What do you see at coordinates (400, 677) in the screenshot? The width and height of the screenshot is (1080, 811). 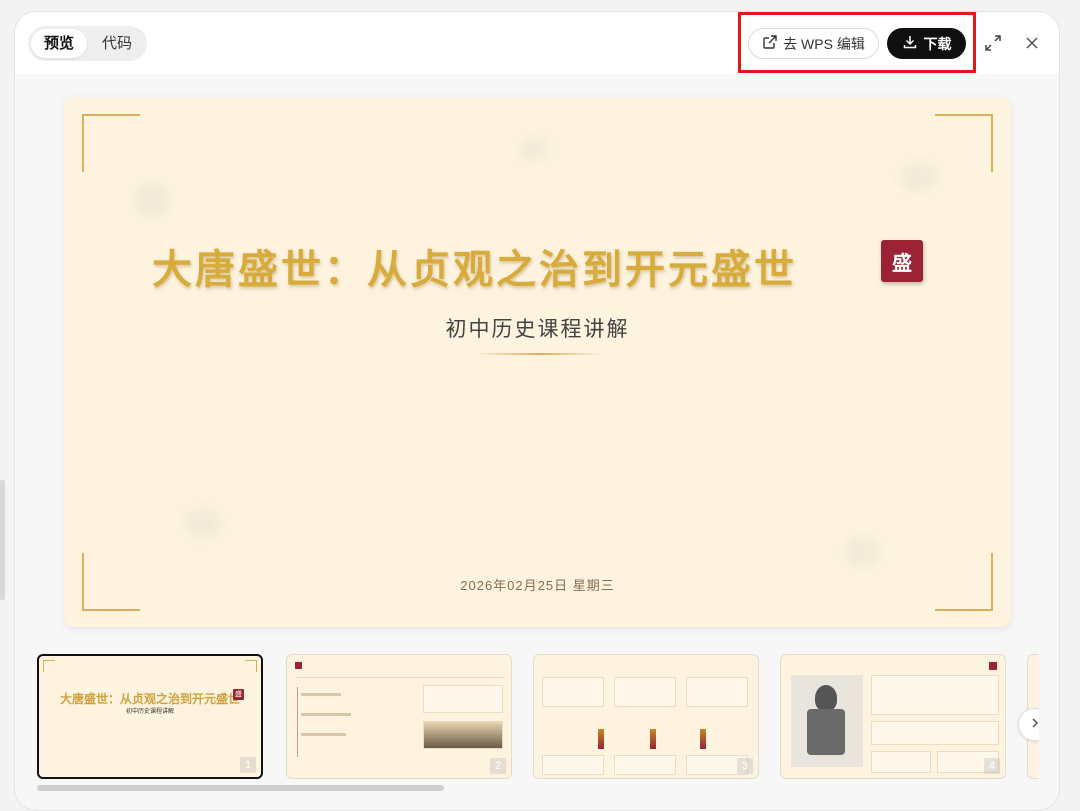 I see `divider-line` at bounding box center [400, 677].